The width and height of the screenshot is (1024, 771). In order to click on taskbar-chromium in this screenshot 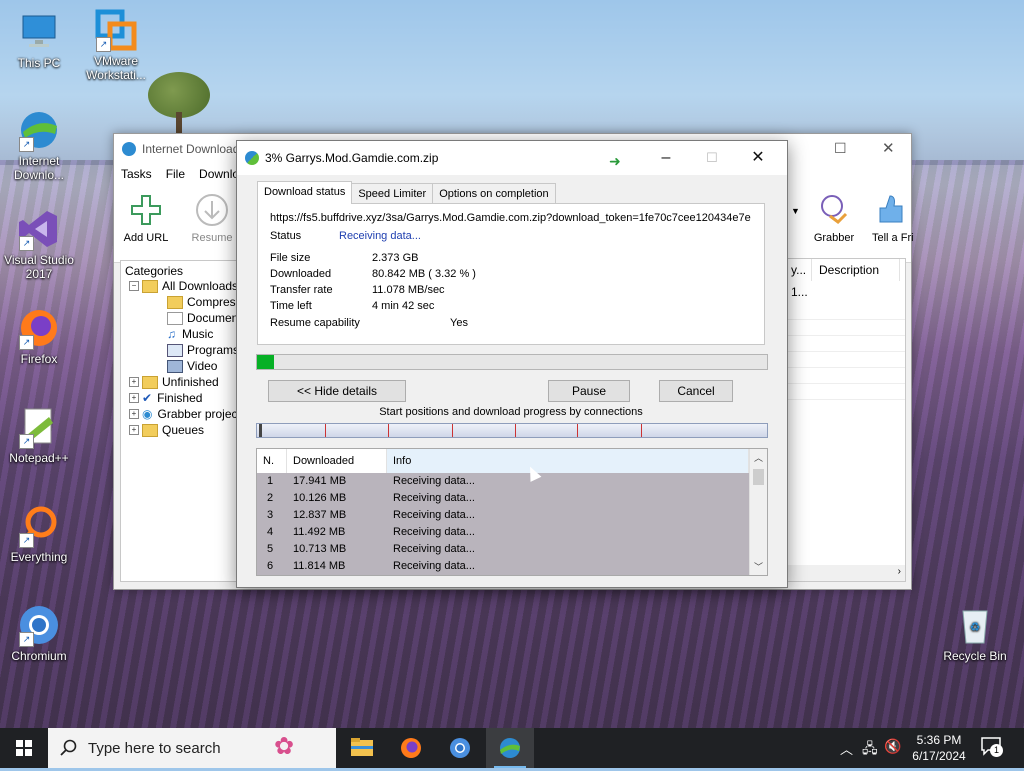, I will do `click(460, 748)`.